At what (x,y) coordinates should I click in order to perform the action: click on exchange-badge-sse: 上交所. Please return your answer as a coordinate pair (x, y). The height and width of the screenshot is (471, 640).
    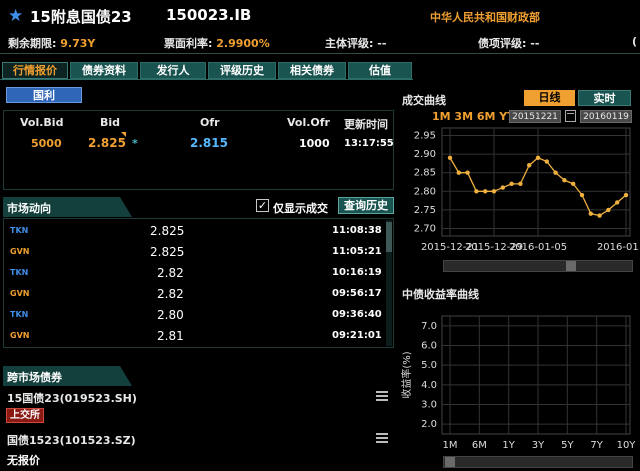
    Looking at the image, I should click on (25, 415).